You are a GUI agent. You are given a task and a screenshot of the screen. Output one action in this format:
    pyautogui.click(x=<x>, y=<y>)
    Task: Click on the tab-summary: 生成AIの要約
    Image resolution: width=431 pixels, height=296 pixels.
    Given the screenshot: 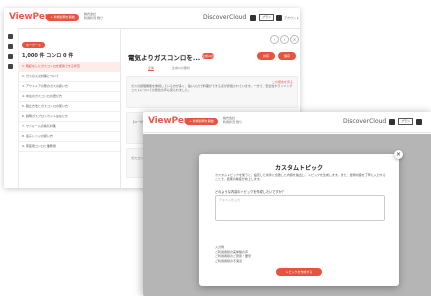 What is the action you would take?
    pyautogui.click(x=181, y=68)
    